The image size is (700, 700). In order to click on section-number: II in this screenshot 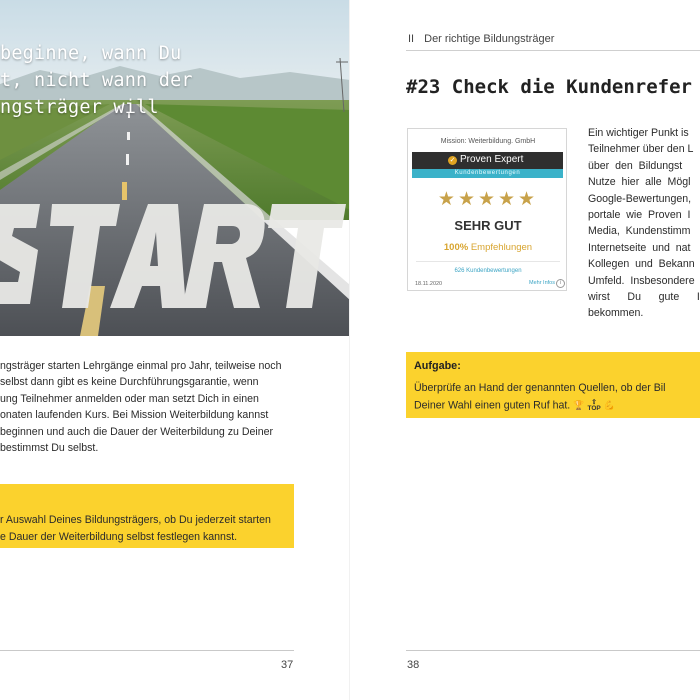, I will do `click(411, 39)`.